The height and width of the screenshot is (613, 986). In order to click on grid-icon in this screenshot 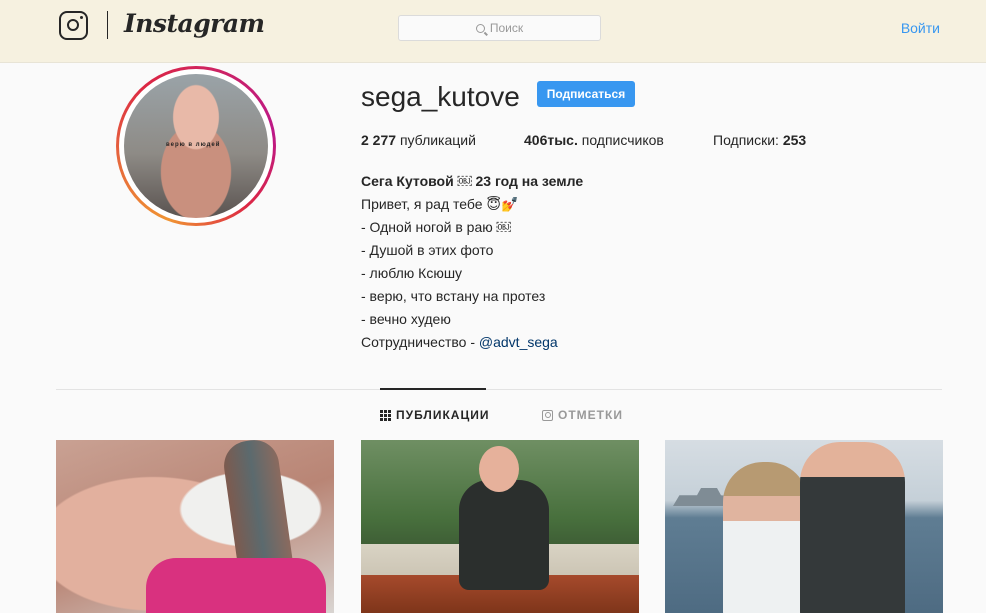, I will do `click(385, 415)`.